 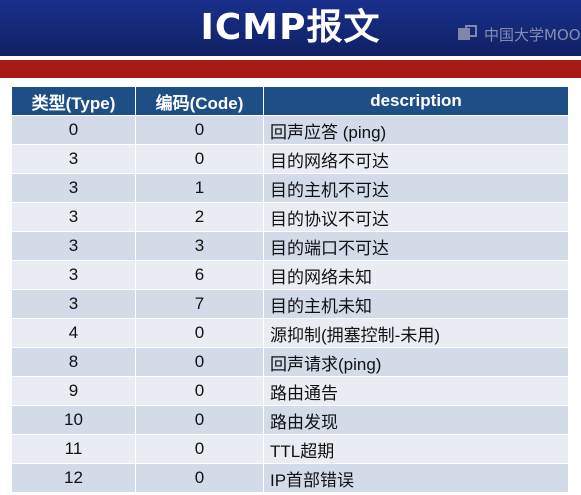 What do you see at coordinates (199, 101) in the screenshot?
I see `header-code: 编码(Code)` at bounding box center [199, 101].